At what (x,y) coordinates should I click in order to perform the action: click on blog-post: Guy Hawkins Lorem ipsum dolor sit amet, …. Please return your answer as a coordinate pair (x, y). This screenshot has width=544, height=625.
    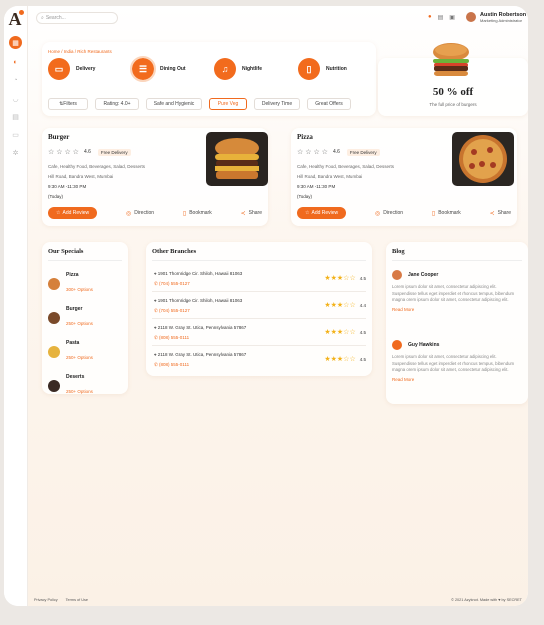
    Looking at the image, I should click on (457, 361).